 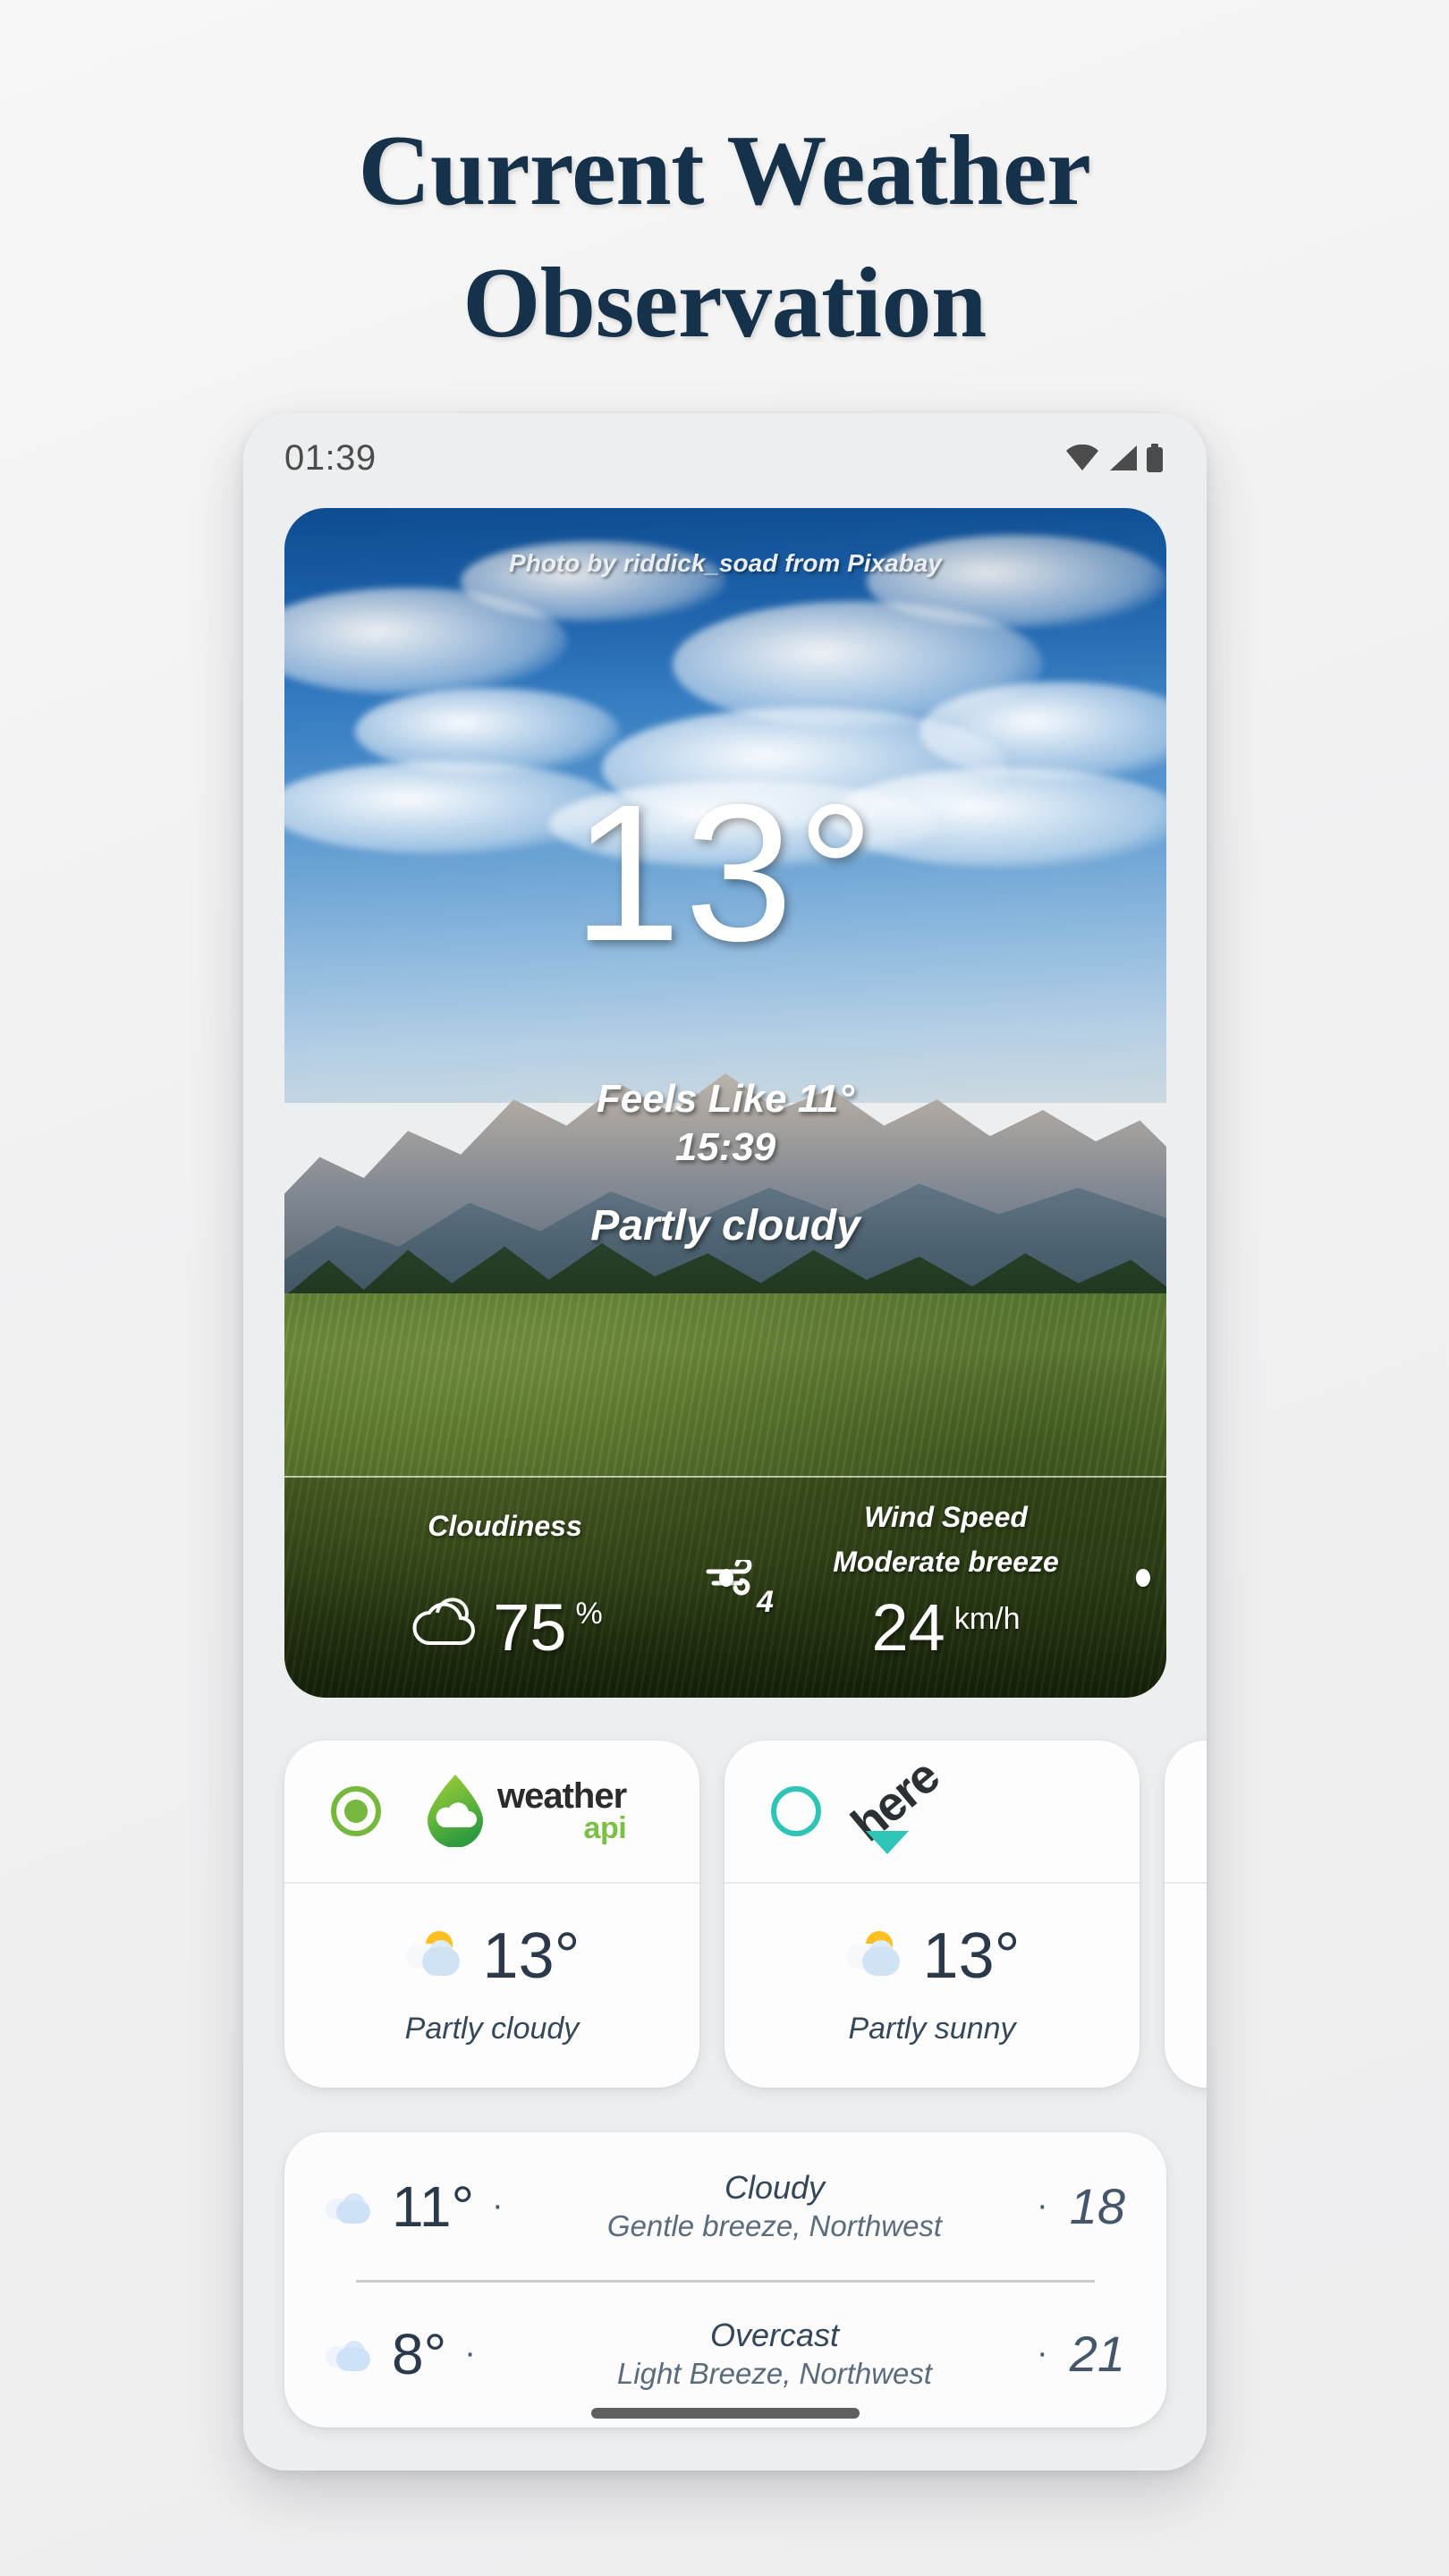 What do you see at coordinates (908, 1627) in the screenshot?
I see `wind-speed-value: 24` at bounding box center [908, 1627].